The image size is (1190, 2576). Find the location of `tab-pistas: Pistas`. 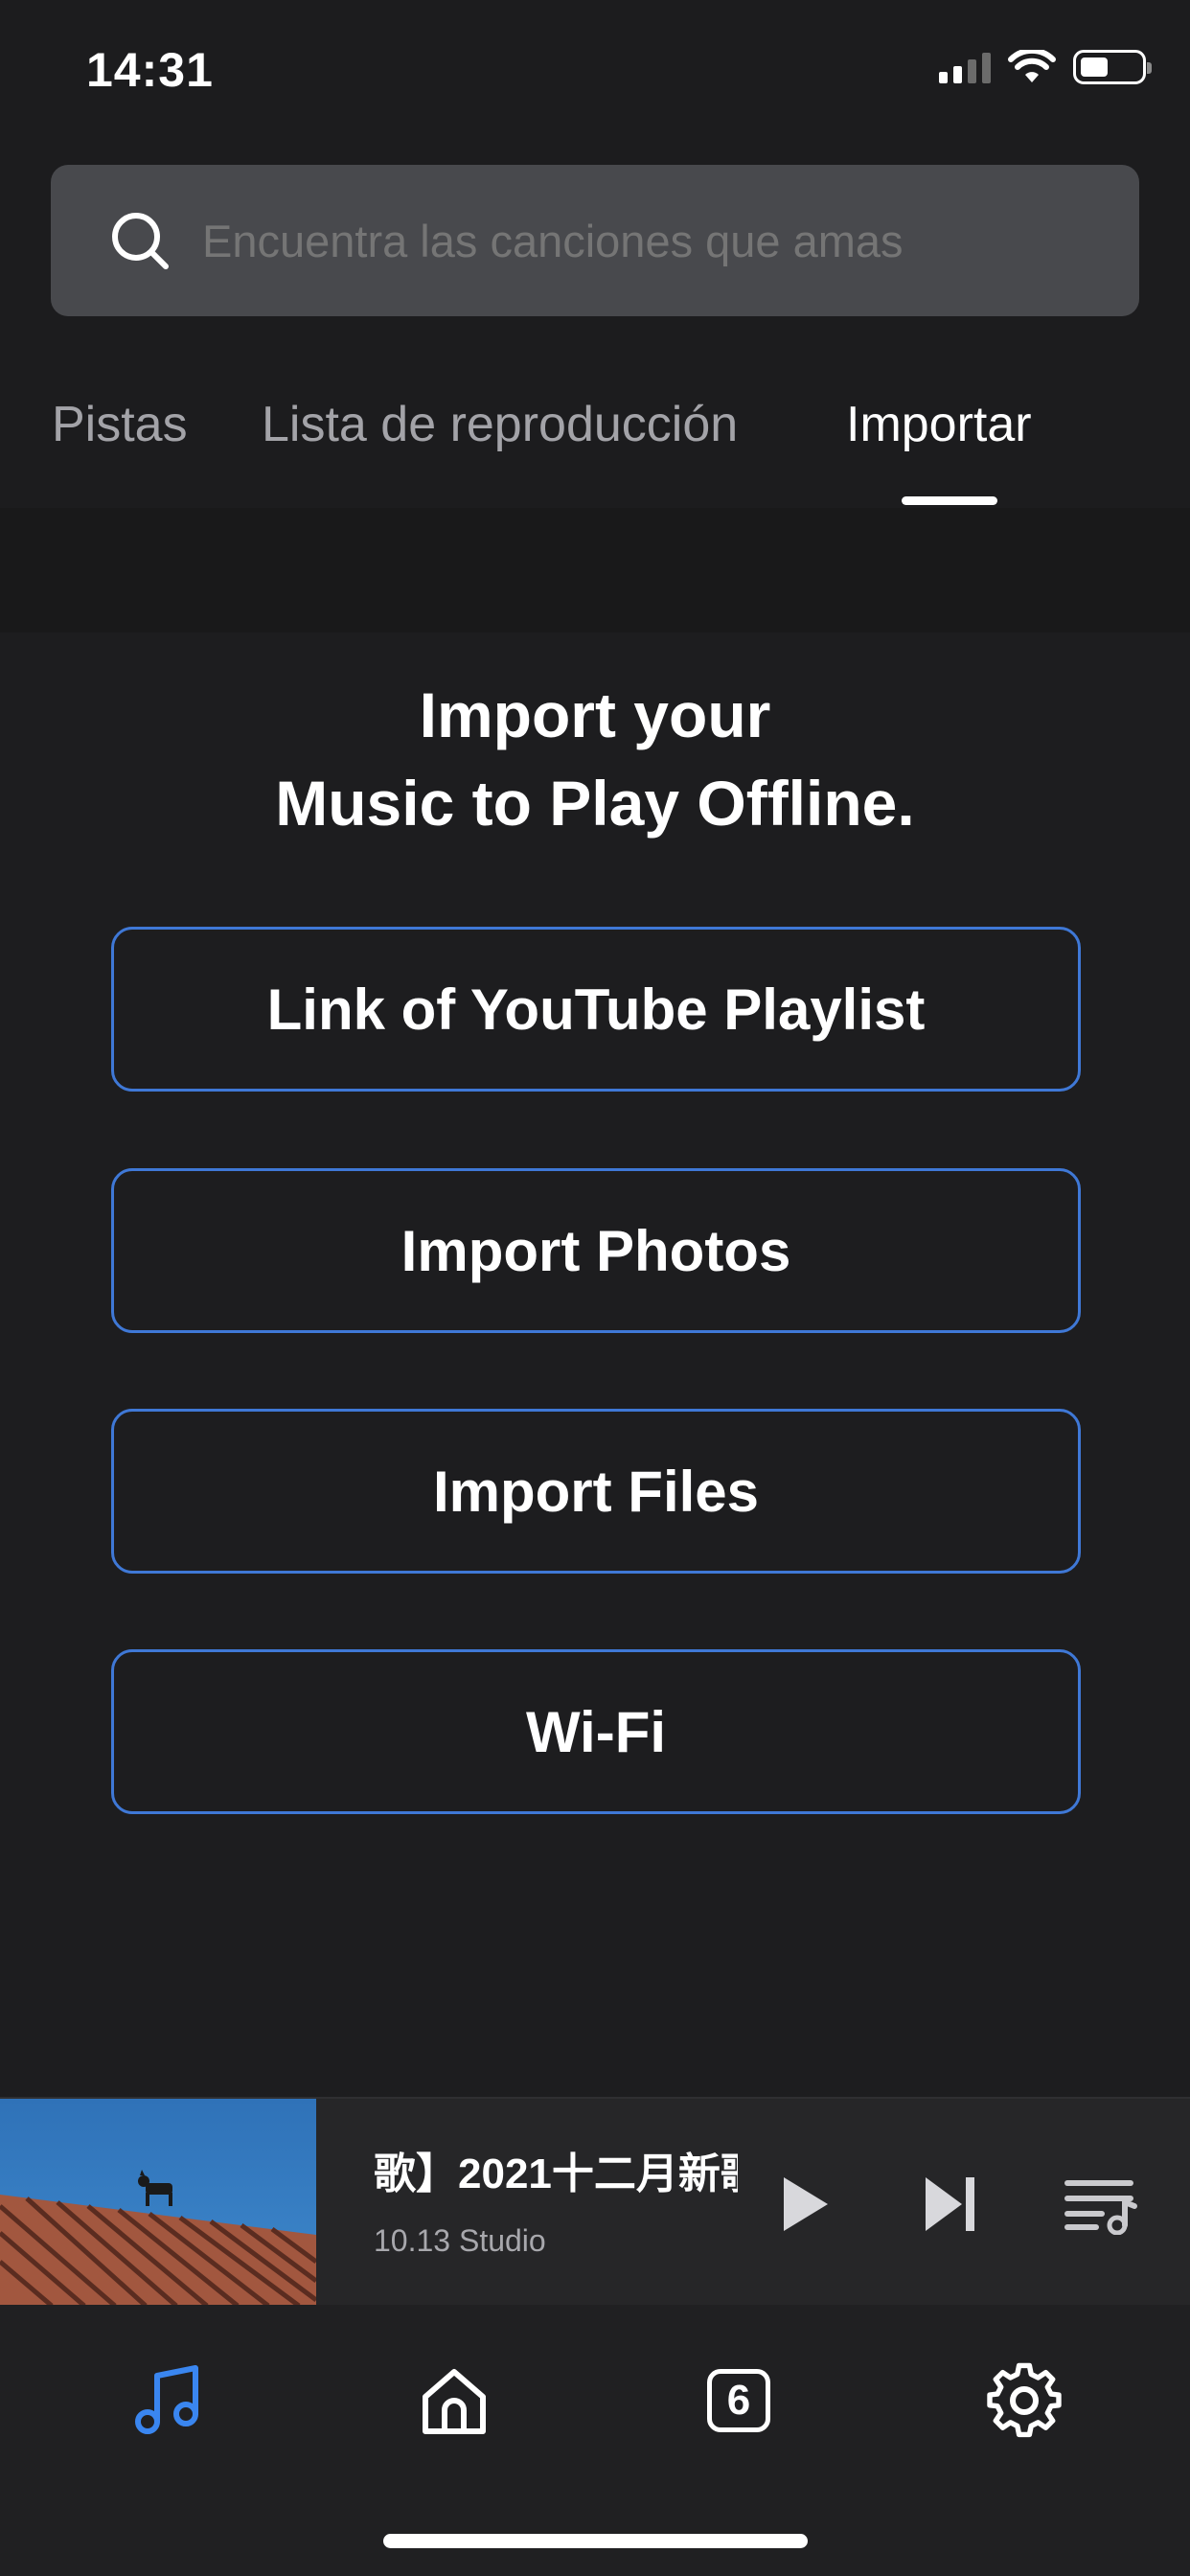

tab-pistas: Pistas is located at coordinates (120, 424).